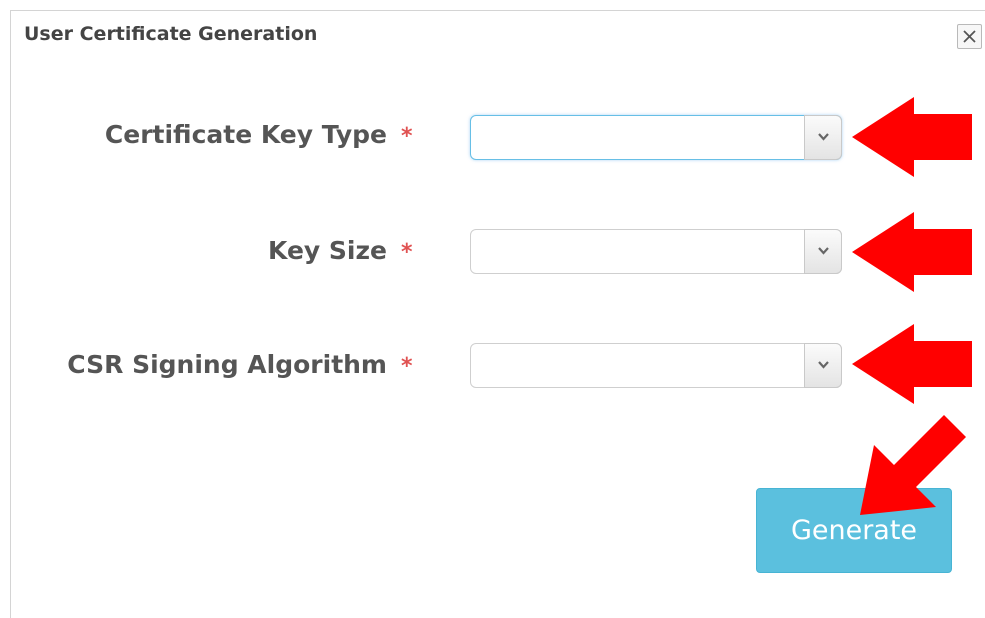 This screenshot has height=618, width=985. I want to click on certificate-key-type-label: Certificate Key Type, so click(245, 134).